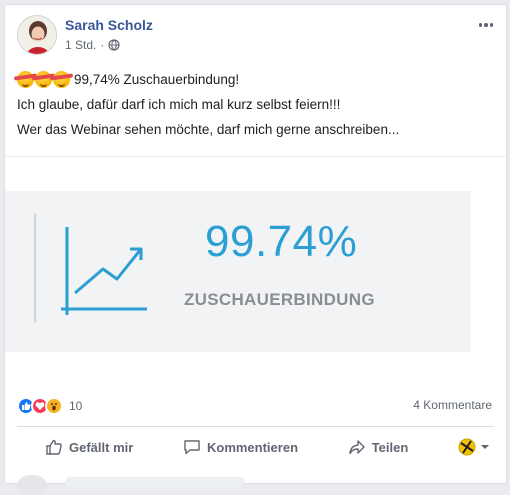  What do you see at coordinates (486, 25) in the screenshot?
I see `more-horizontal-icon` at bounding box center [486, 25].